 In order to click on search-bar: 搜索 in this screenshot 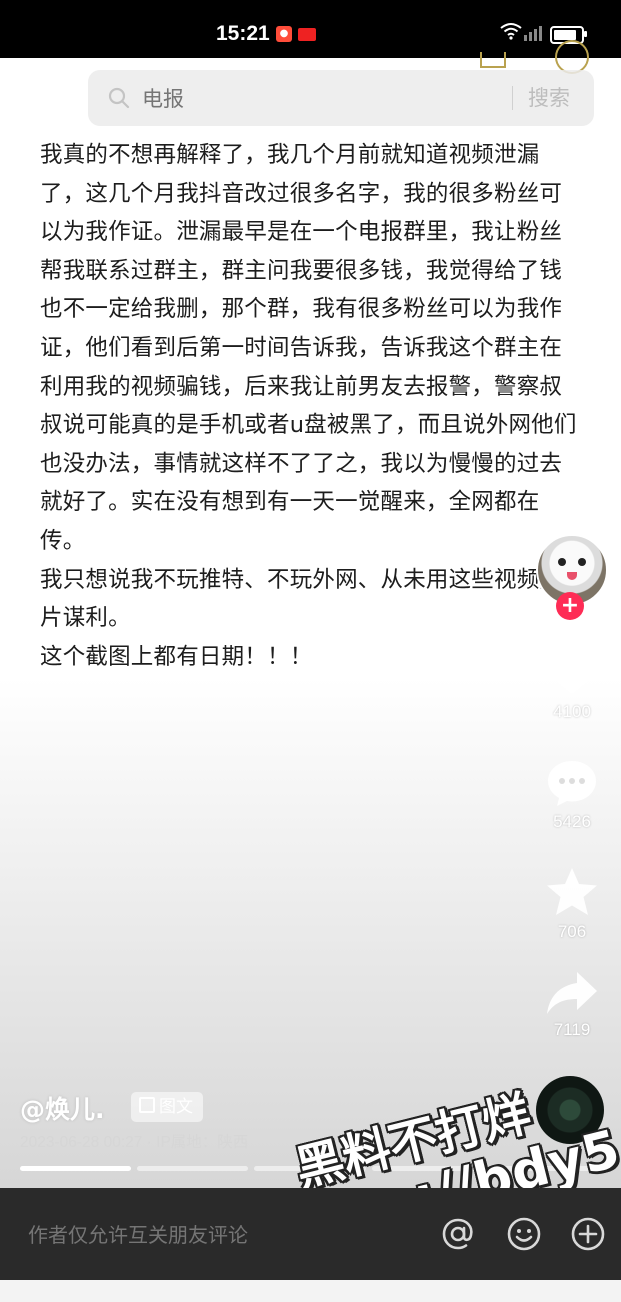, I will do `click(341, 98)`.